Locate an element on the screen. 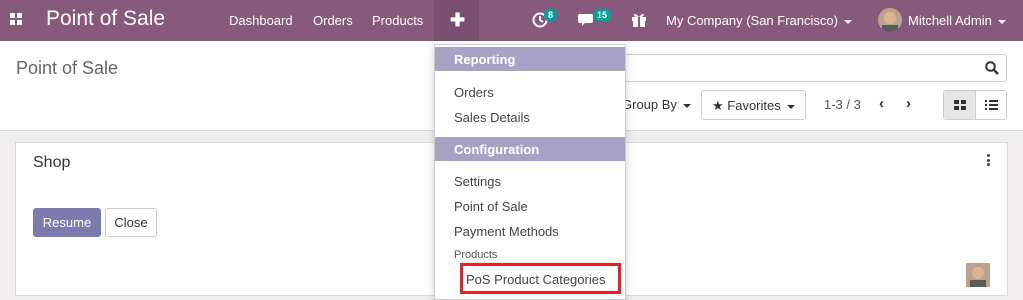 The height and width of the screenshot is (300, 1023). responsible-avatar is located at coordinates (978, 275).